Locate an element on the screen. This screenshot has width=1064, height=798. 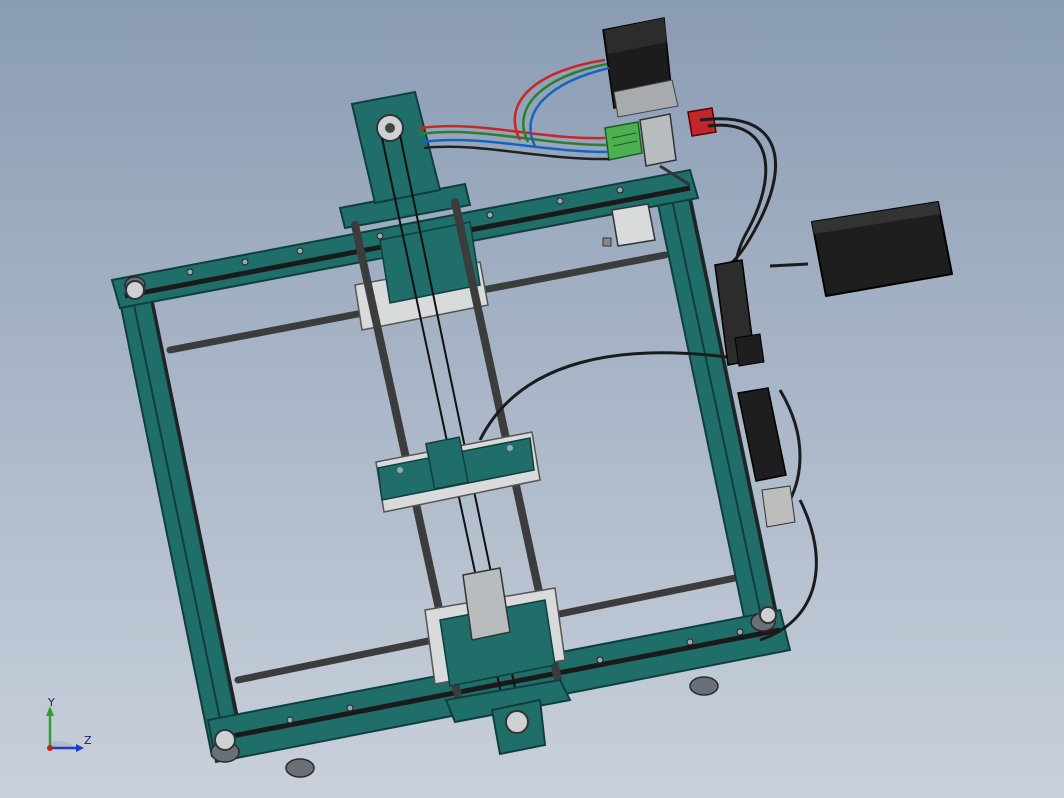
power-switch is located at coordinates (702, 122).